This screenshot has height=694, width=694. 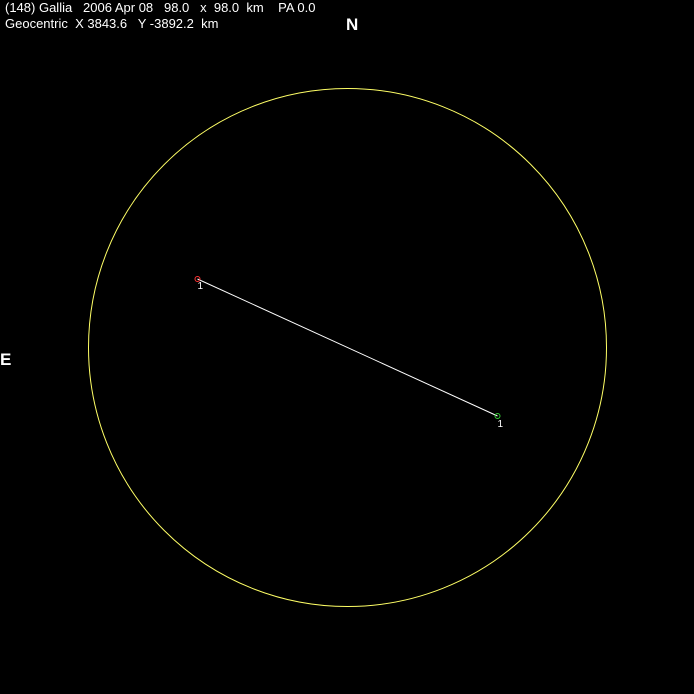 What do you see at coordinates (201, 286) in the screenshot?
I see `chord-start-label-1: 1` at bounding box center [201, 286].